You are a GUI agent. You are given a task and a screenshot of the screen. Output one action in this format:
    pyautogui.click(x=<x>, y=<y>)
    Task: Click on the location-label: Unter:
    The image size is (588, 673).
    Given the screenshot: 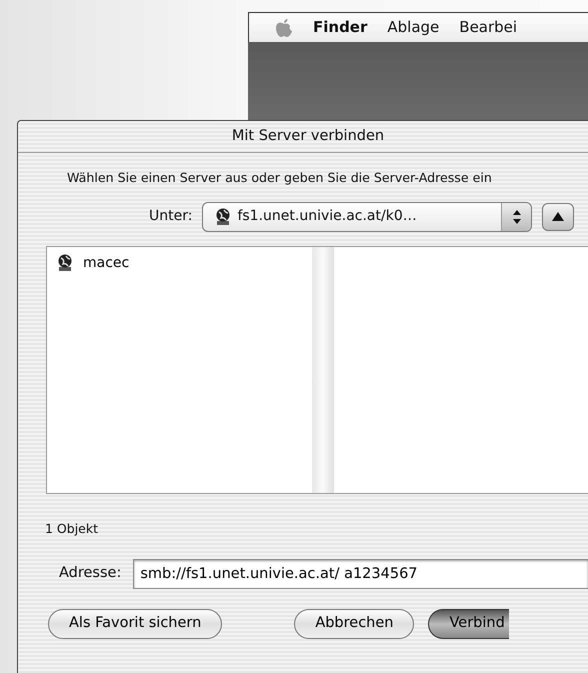 What is the action you would take?
    pyautogui.click(x=170, y=216)
    